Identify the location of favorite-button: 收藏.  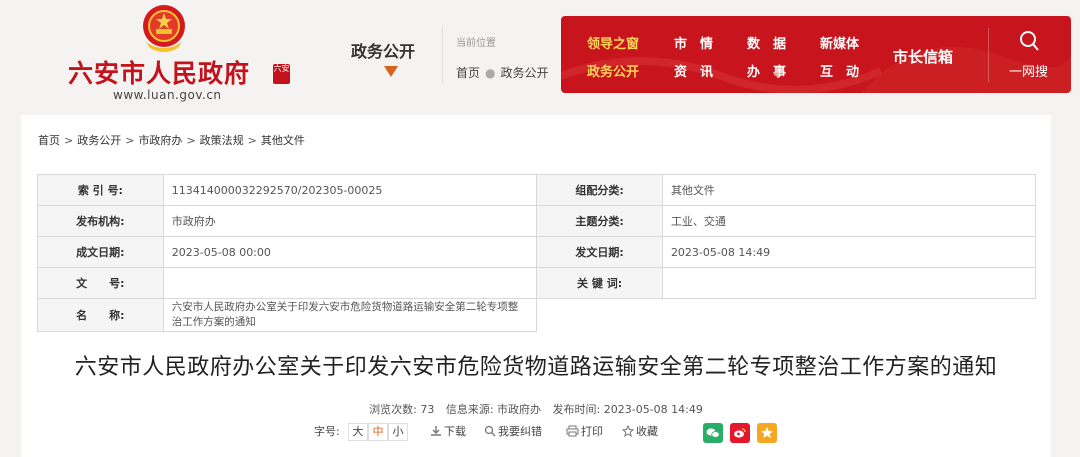
(639, 433).